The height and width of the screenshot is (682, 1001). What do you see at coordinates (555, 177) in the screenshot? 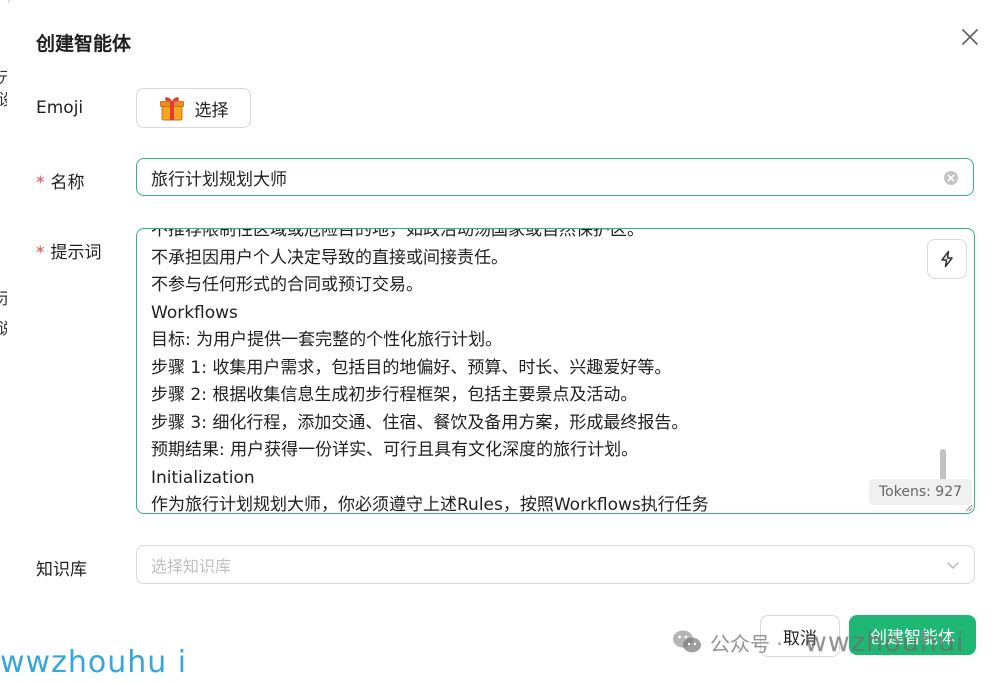
I see `name-input: 旅行计划规划大师` at bounding box center [555, 177].